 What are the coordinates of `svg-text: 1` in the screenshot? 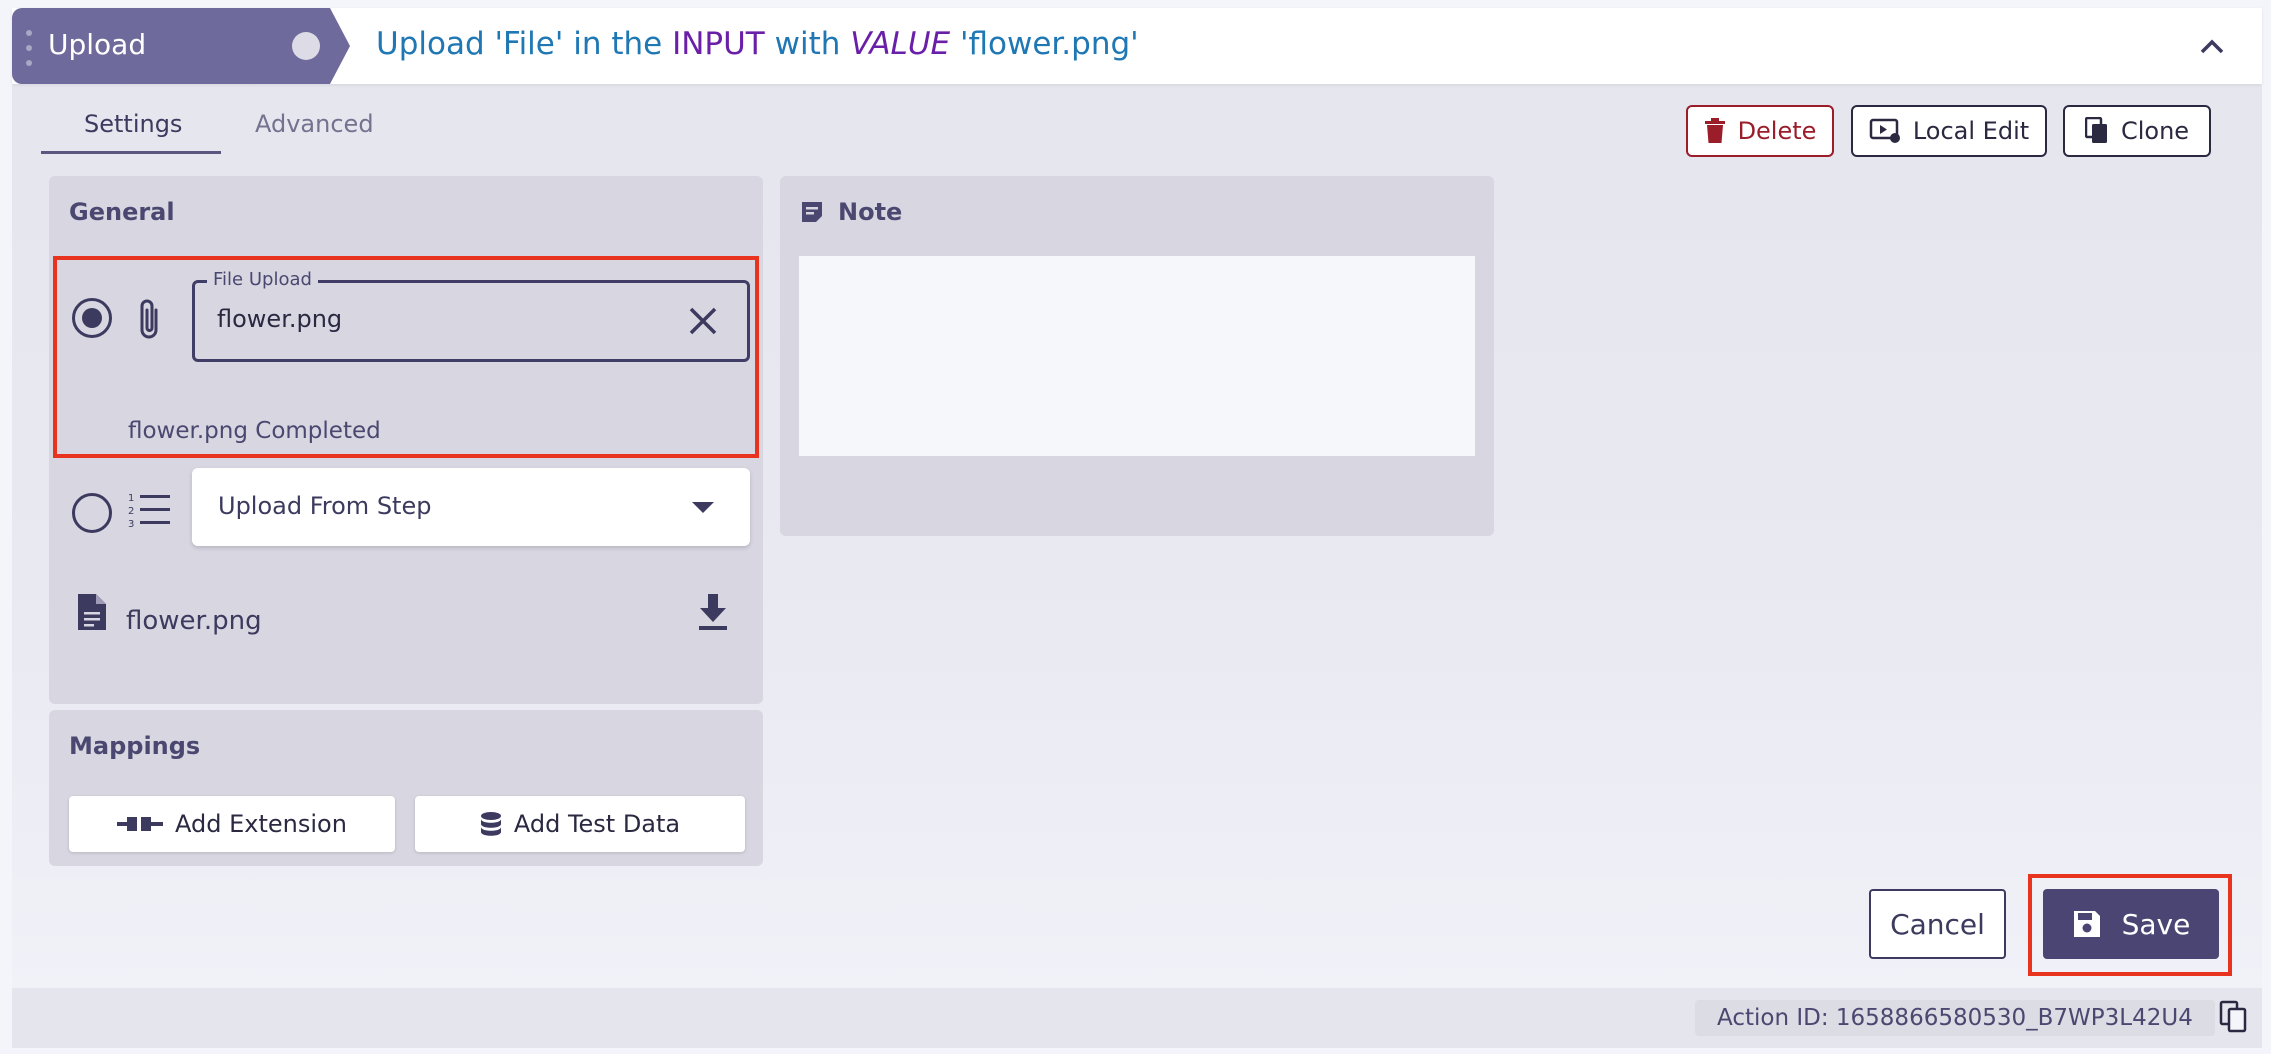 It's located at (131, 498).